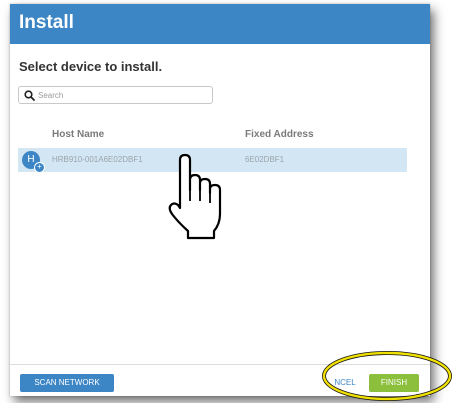 This screenshot has height=403, width=457. Describe the element at coordinates (67, 383) in the screenshot. I see `scan-network-button: SCAN NETWORK` at that location.